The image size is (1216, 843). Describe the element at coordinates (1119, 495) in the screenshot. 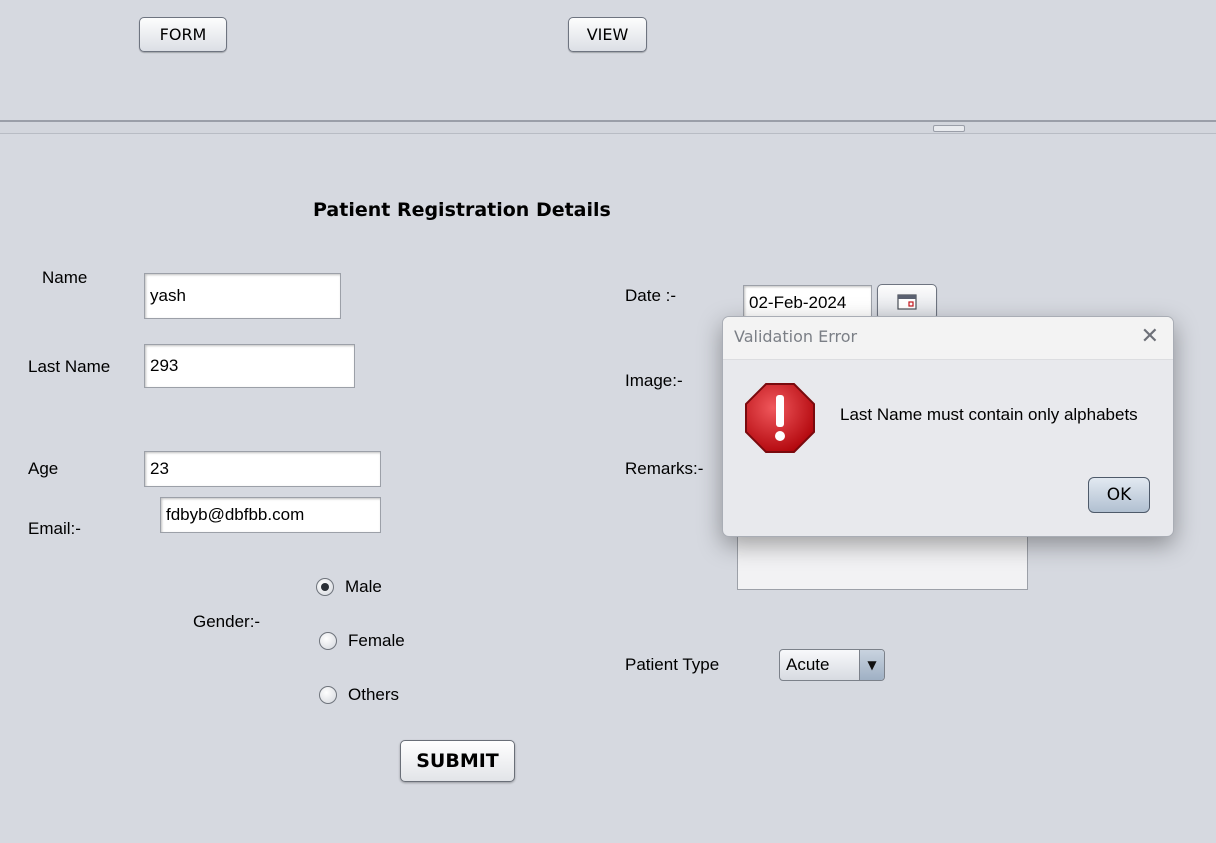

I see `ok-button: OK` at that location.